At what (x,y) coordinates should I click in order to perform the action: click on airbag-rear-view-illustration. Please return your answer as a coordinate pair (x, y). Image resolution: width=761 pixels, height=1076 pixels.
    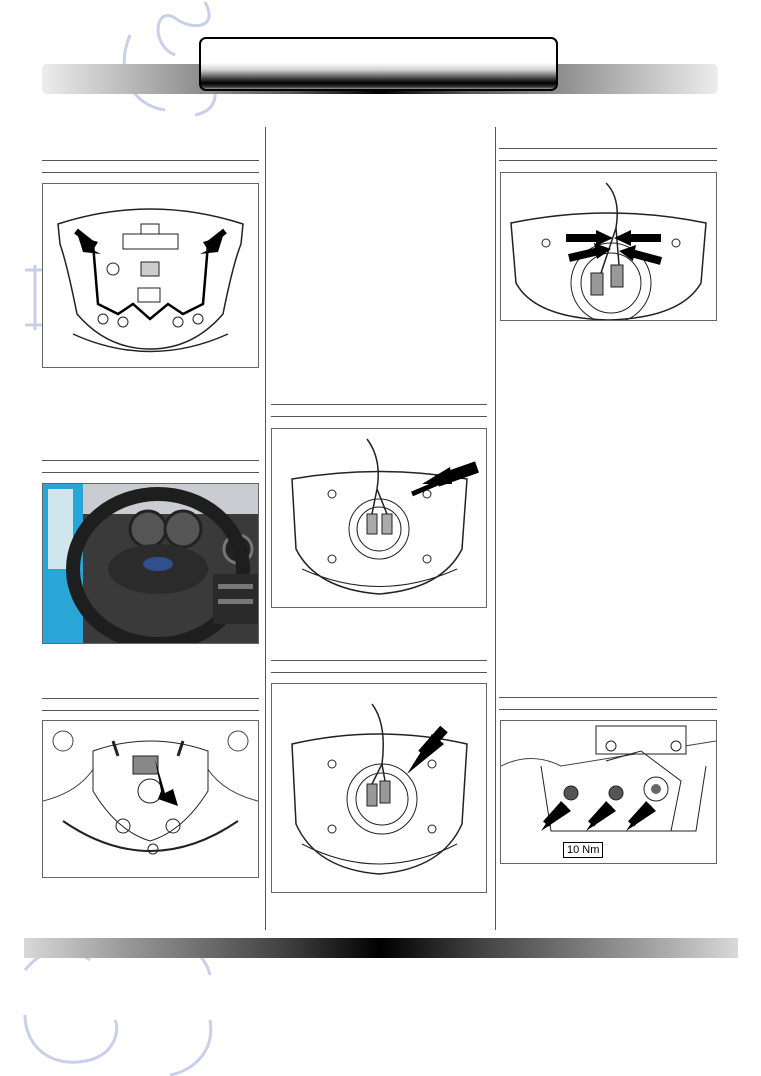
    Looking at the image, I should click on (150, 280).